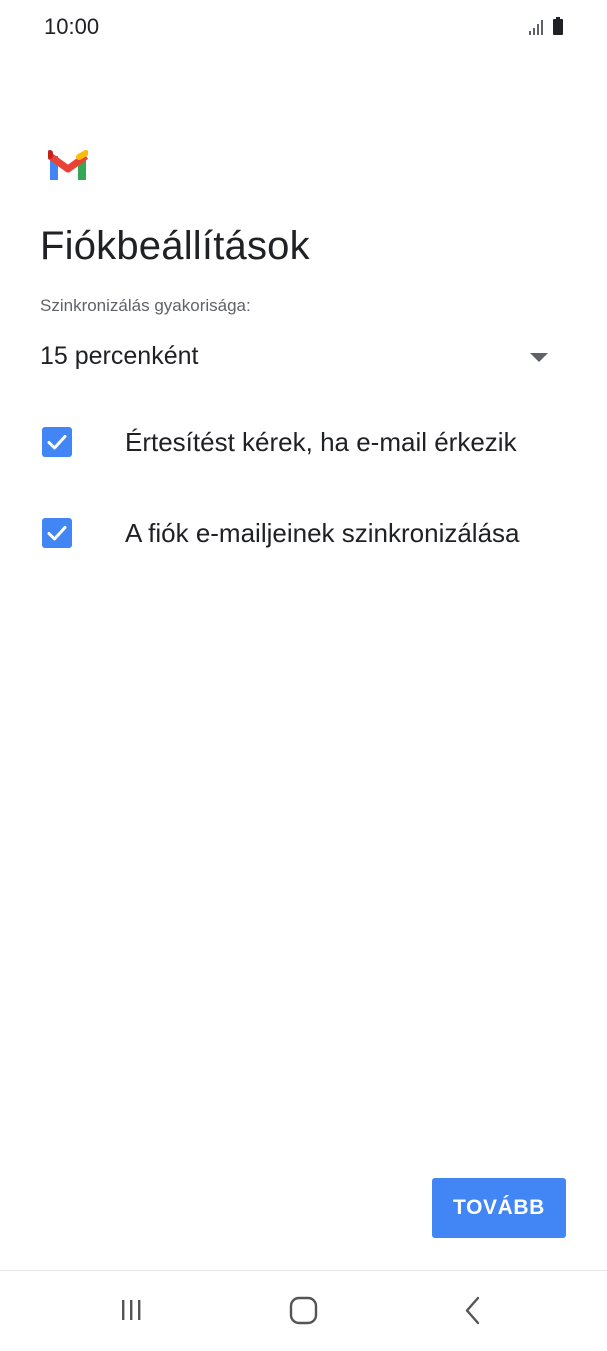 The image size is (607, 1351). I want to click on recent-apps-icon, so click(131, 1310).